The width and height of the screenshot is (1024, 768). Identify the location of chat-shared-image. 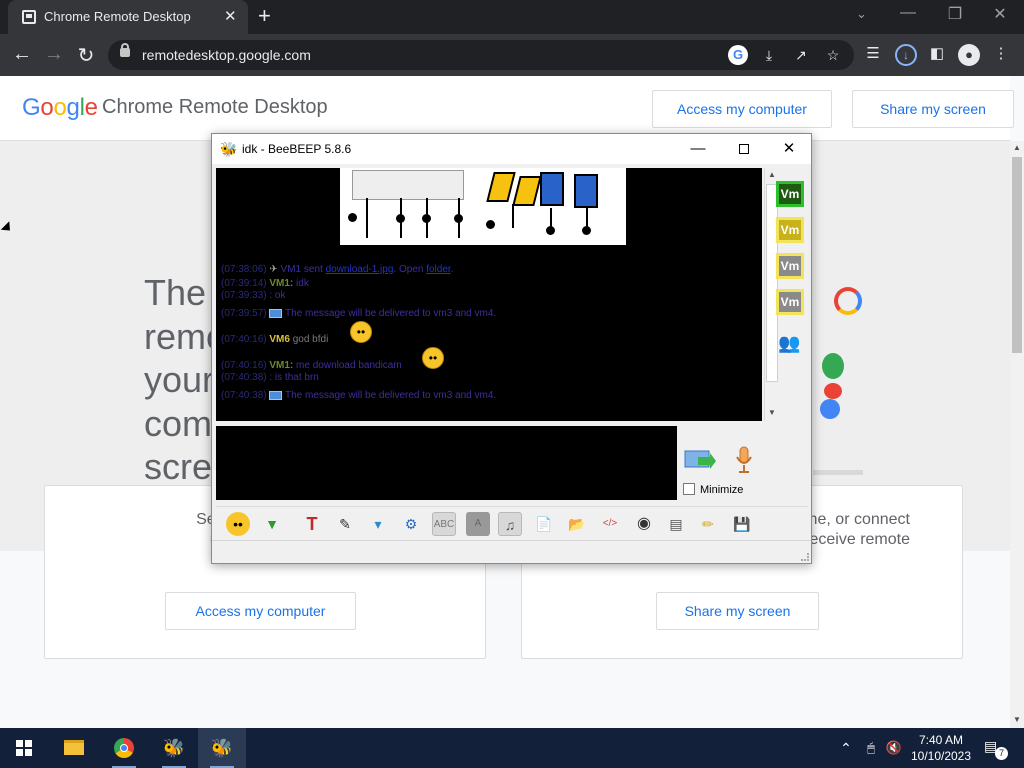
(483, 206).